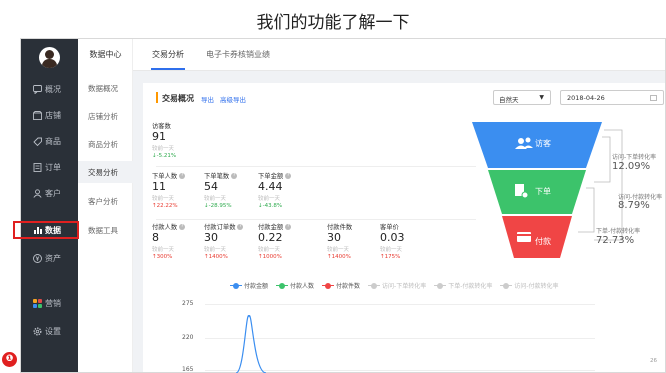 This screenshot has width=666, height=373. I want to click on metric-pay-items: 付款件数 30 较前一天 ↑1400%, so click(339, 241).